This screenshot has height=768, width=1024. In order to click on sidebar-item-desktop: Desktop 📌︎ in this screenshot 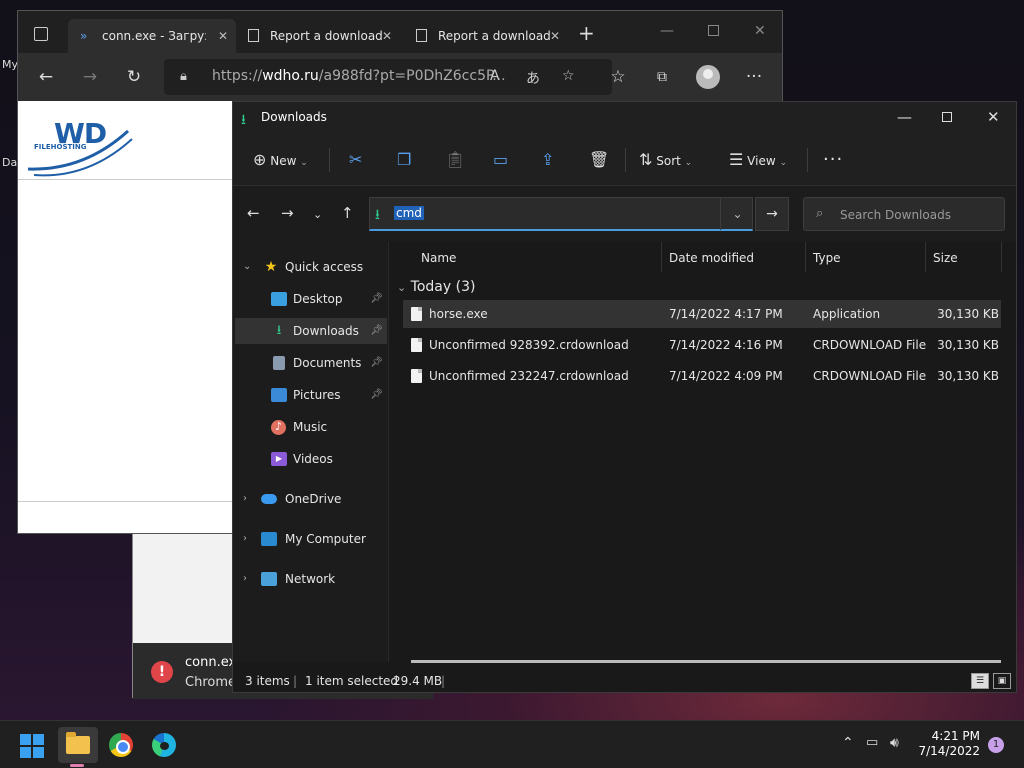, I will do `click(311, 299)`.